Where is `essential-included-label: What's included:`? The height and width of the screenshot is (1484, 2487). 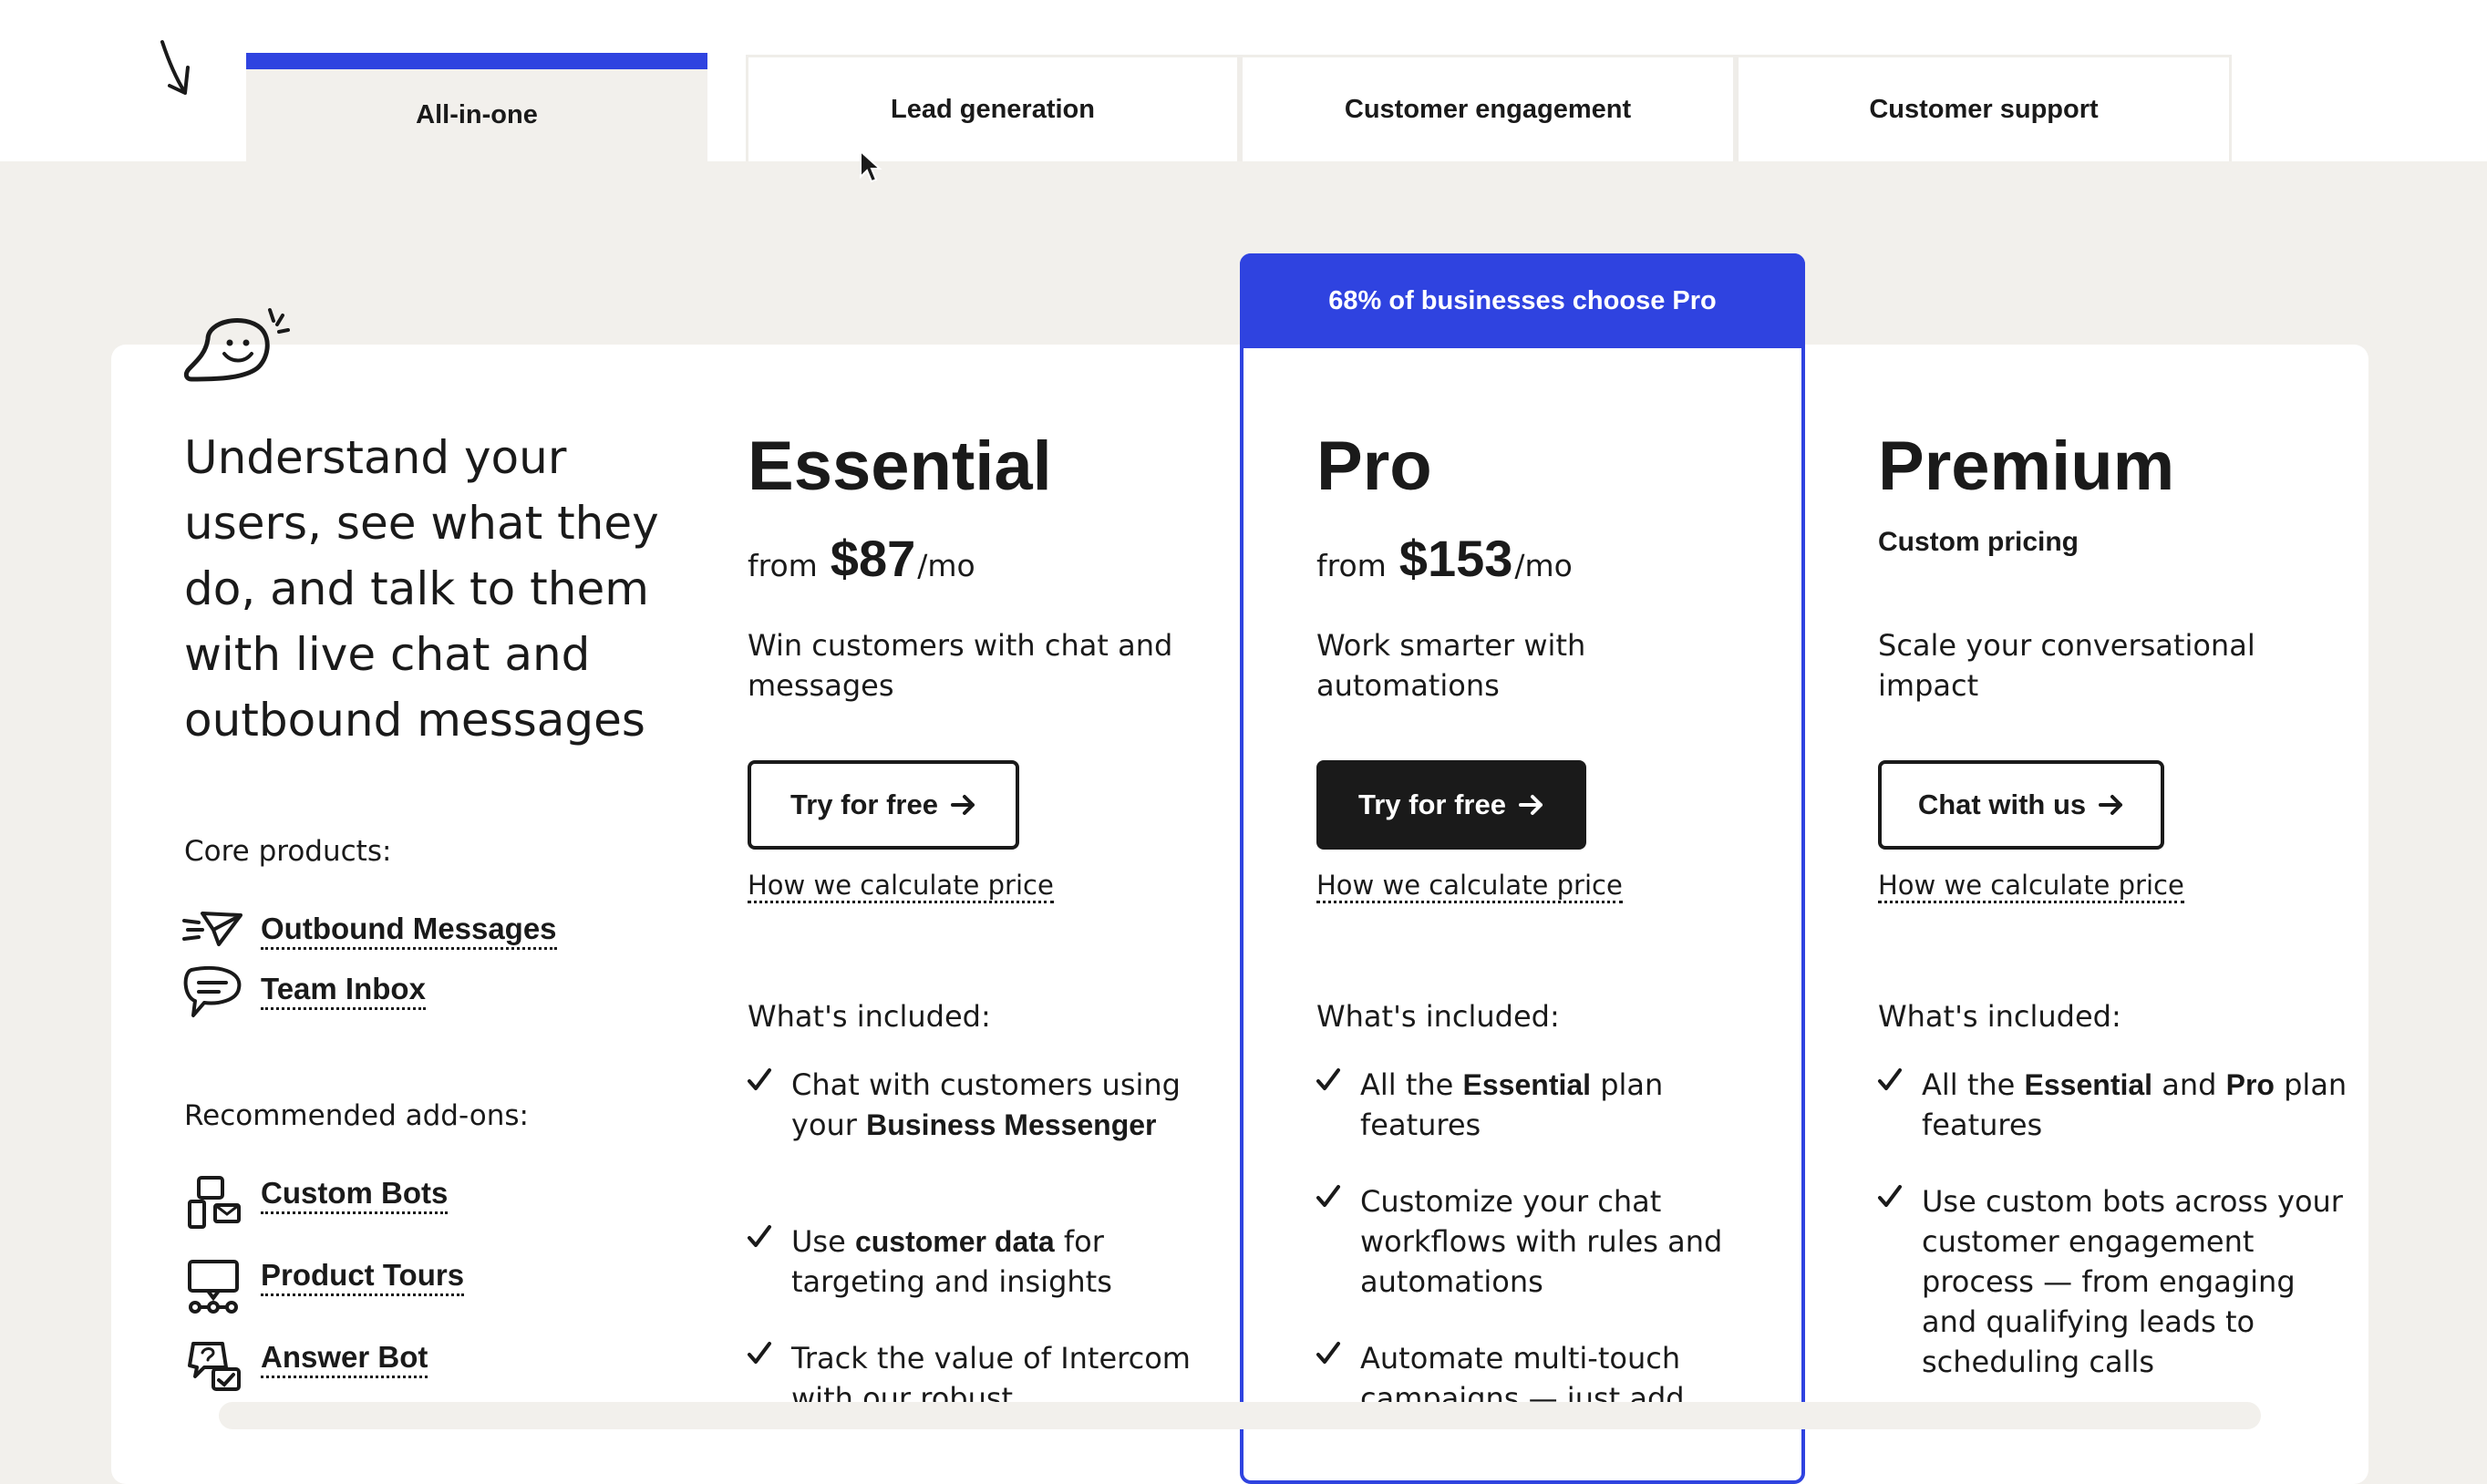 essential-included-label: What's included: is located at coordinates (869, 1016).